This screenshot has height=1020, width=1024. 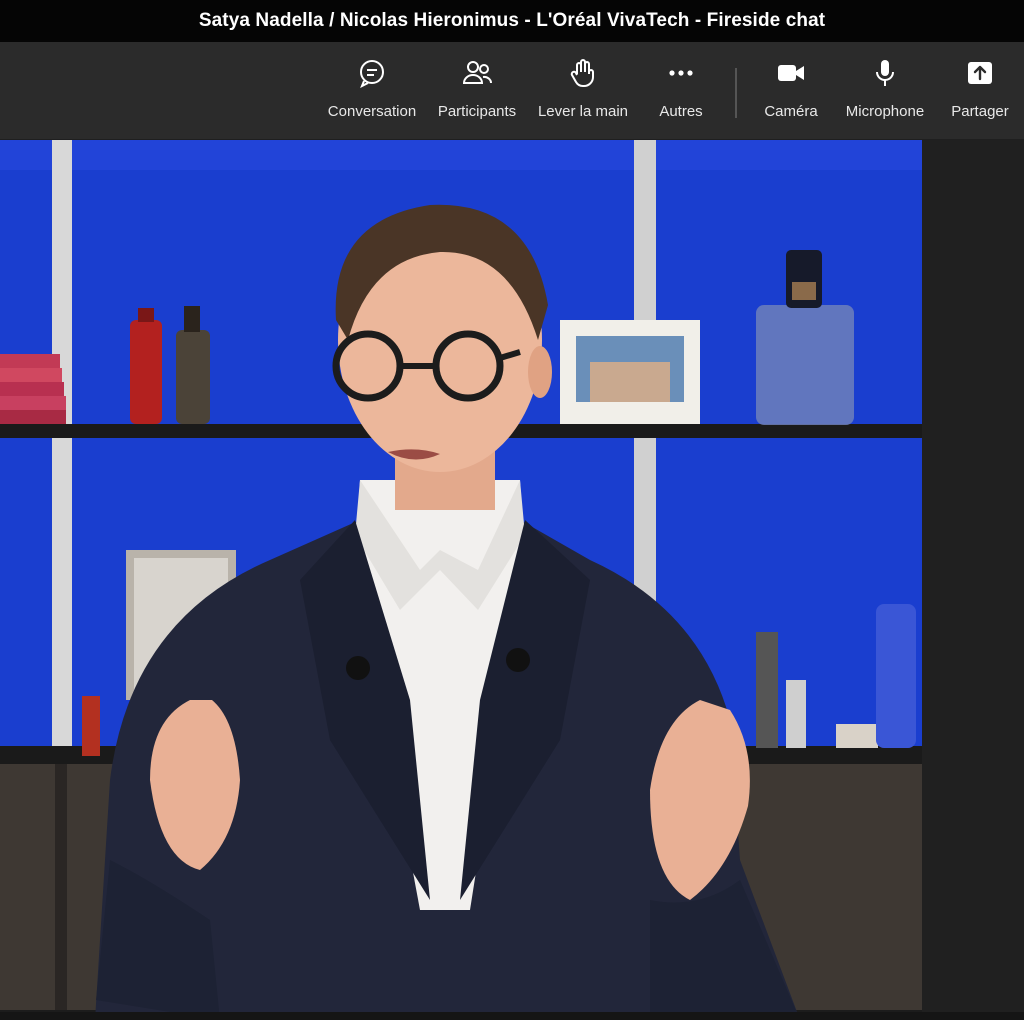 What do you see at coordinates (372, 76) in the screenshot?
I see `chat-bubble-icon` at bounding box center [372, 76].